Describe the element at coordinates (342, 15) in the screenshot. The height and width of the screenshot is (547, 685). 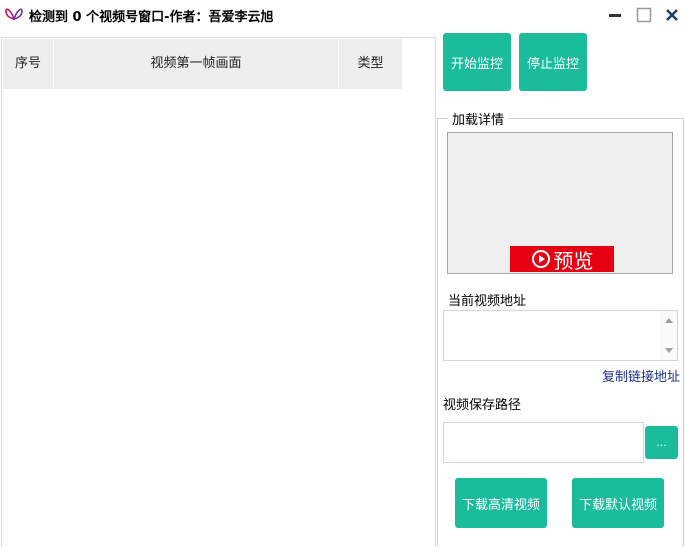
I see `title-bar: 检测到 0 个视频号窗口-作者：吾爱李云旭` at that location.